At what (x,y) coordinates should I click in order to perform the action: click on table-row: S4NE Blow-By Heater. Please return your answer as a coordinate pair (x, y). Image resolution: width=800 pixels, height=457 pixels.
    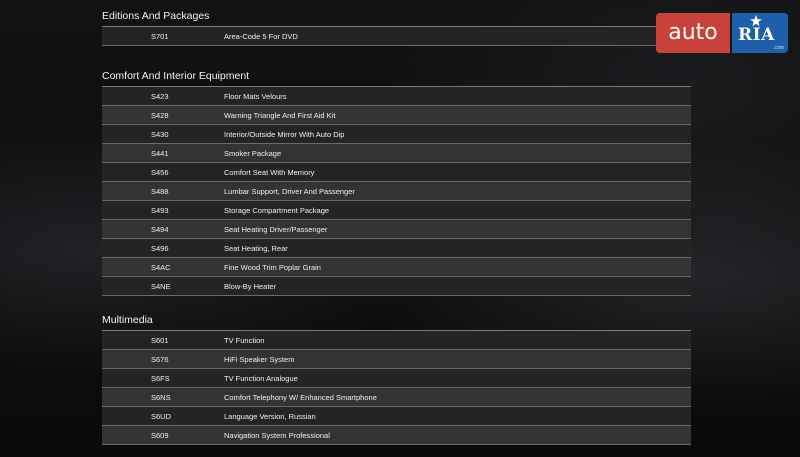
    Looking at the image, I should click on (396, 286).